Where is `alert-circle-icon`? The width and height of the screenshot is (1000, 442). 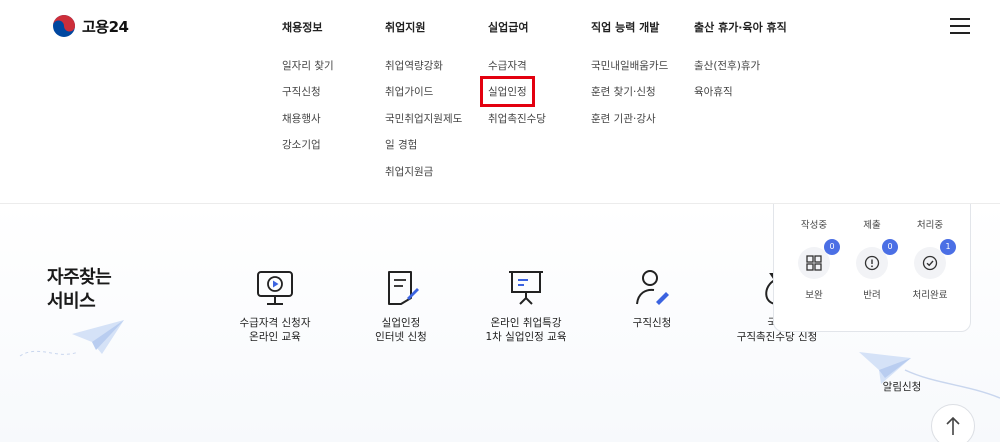
alert-circle-icon is located at coordinates (872, 263).